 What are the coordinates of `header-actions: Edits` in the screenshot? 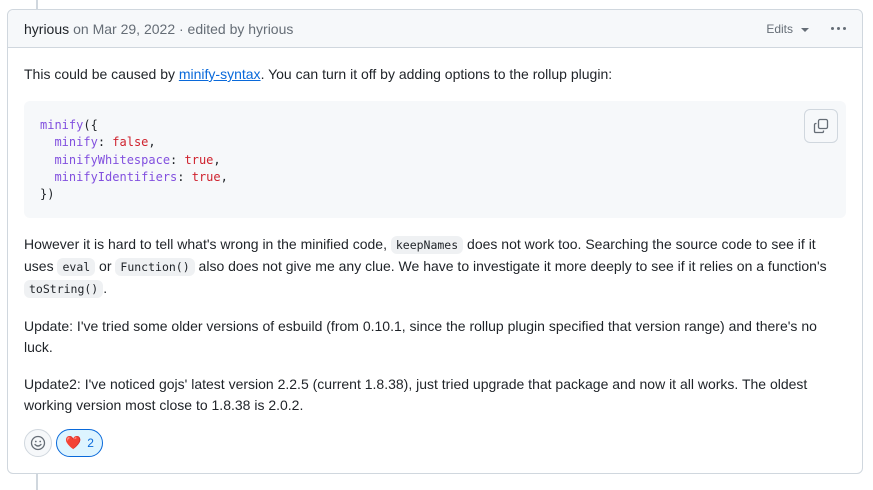 It's located at (806, 29).